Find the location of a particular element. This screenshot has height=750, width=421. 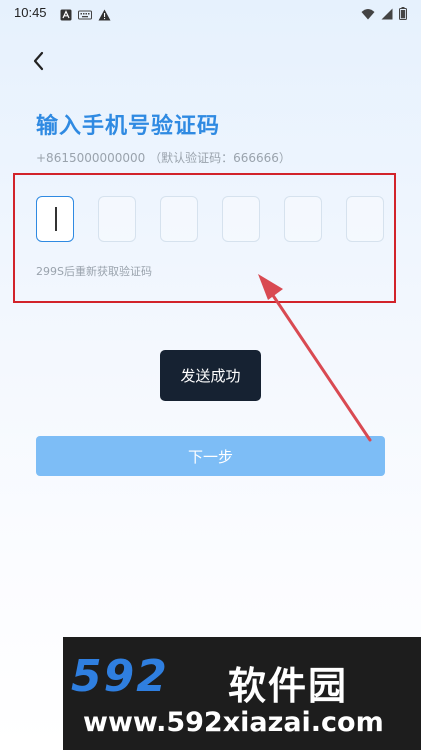

watermark-site-name: 软件园 is located at coordinates (288, 686).